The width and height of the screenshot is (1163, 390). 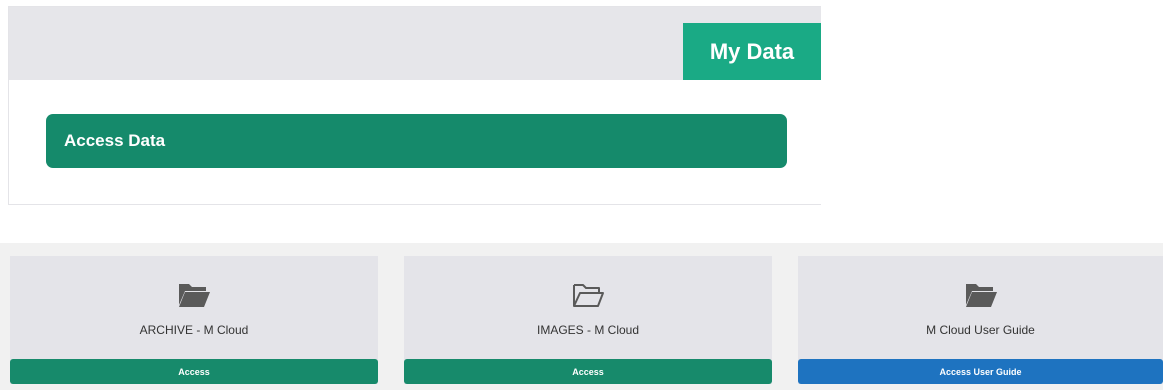 What do you see at coordinates (415, 43) in the screenshot?
I see `panel-header: My Data` at bounding box center [415, 43].